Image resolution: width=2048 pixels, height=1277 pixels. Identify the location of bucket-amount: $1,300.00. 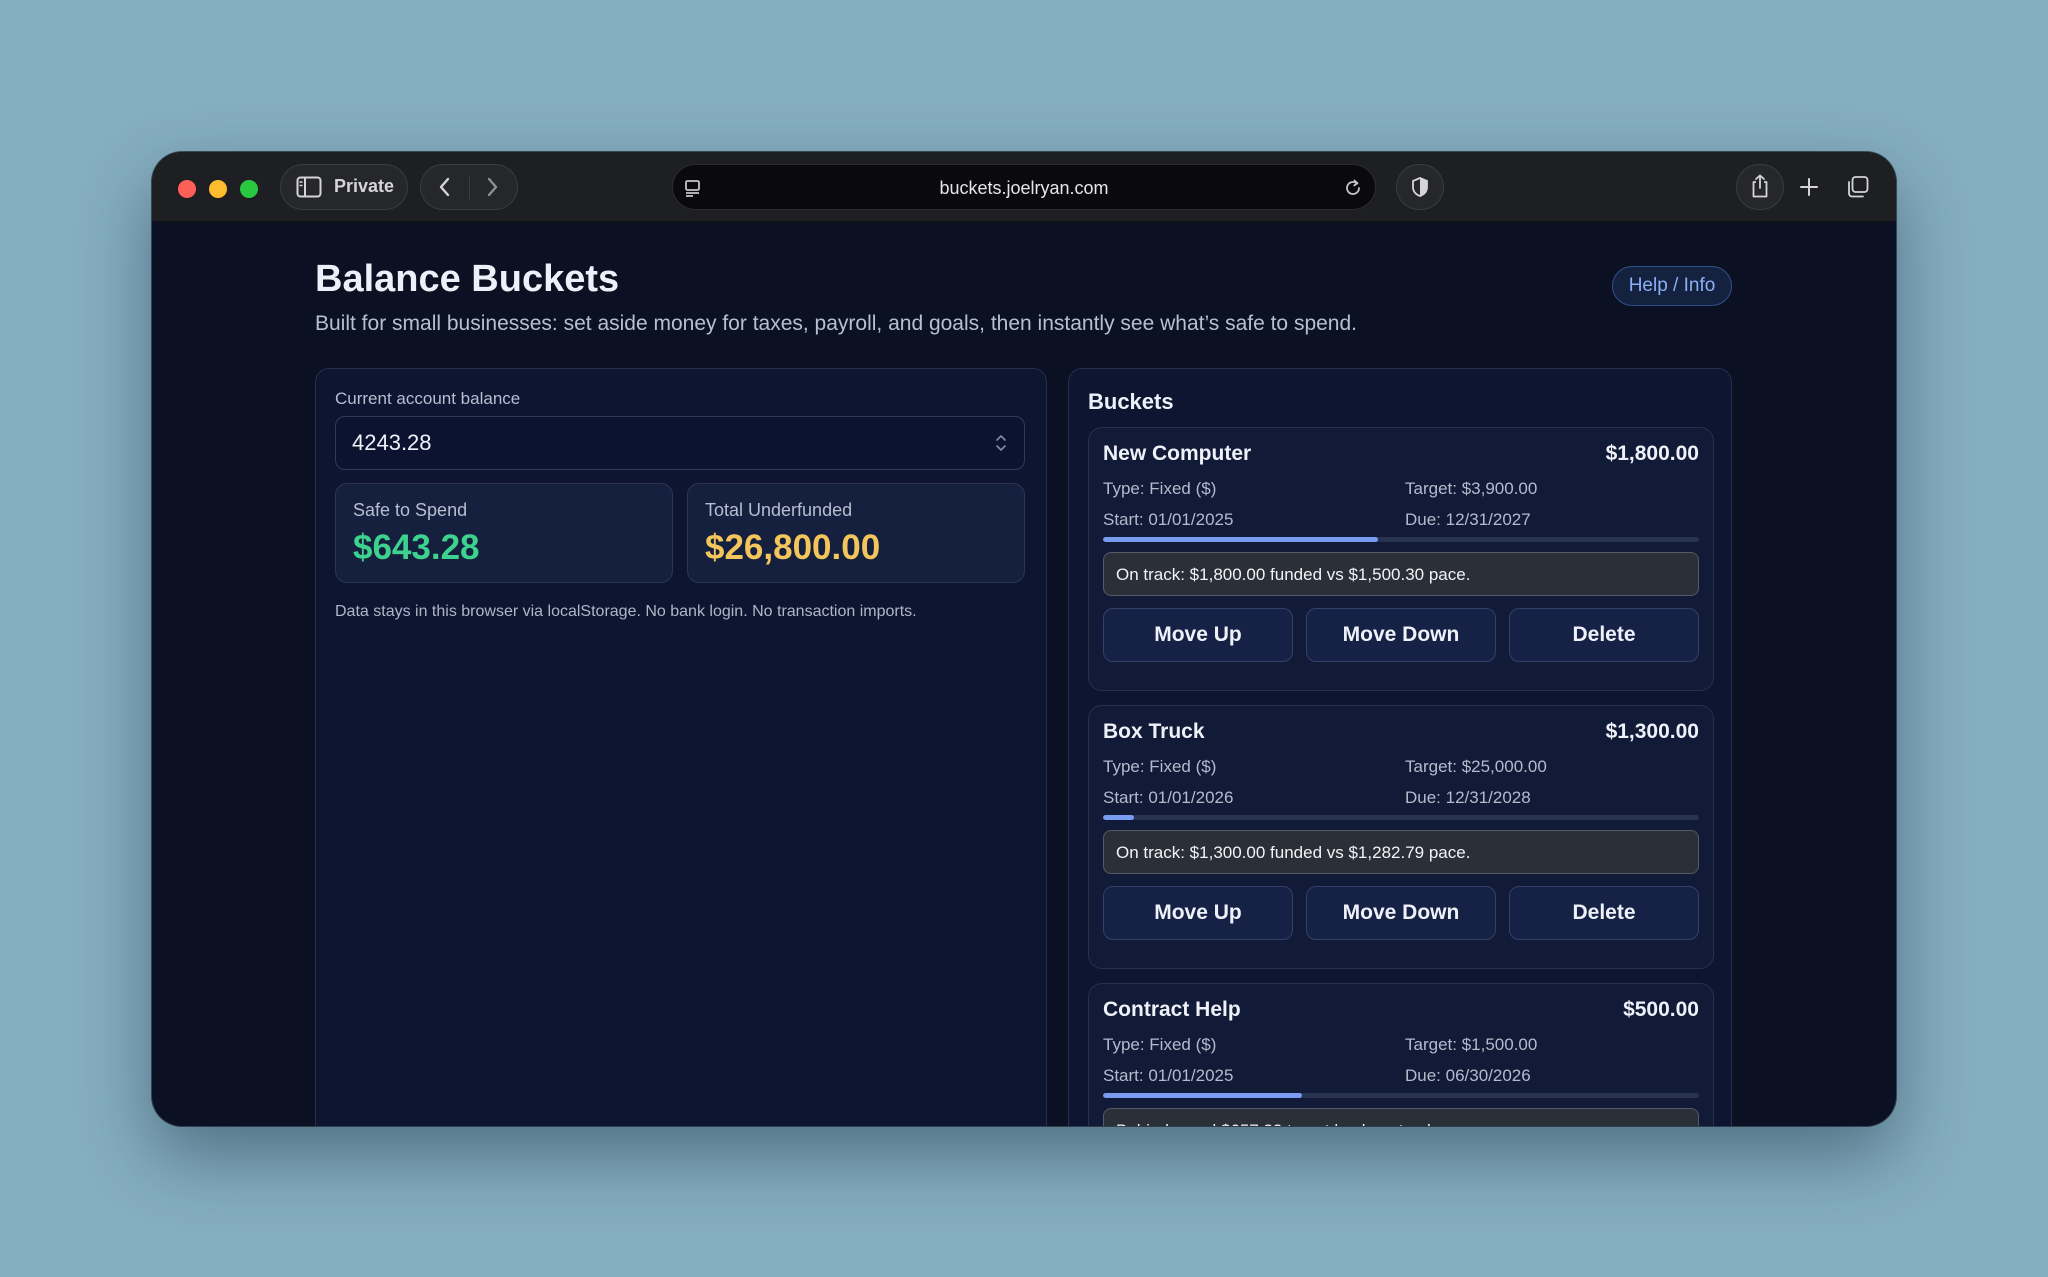
(1652, 731).